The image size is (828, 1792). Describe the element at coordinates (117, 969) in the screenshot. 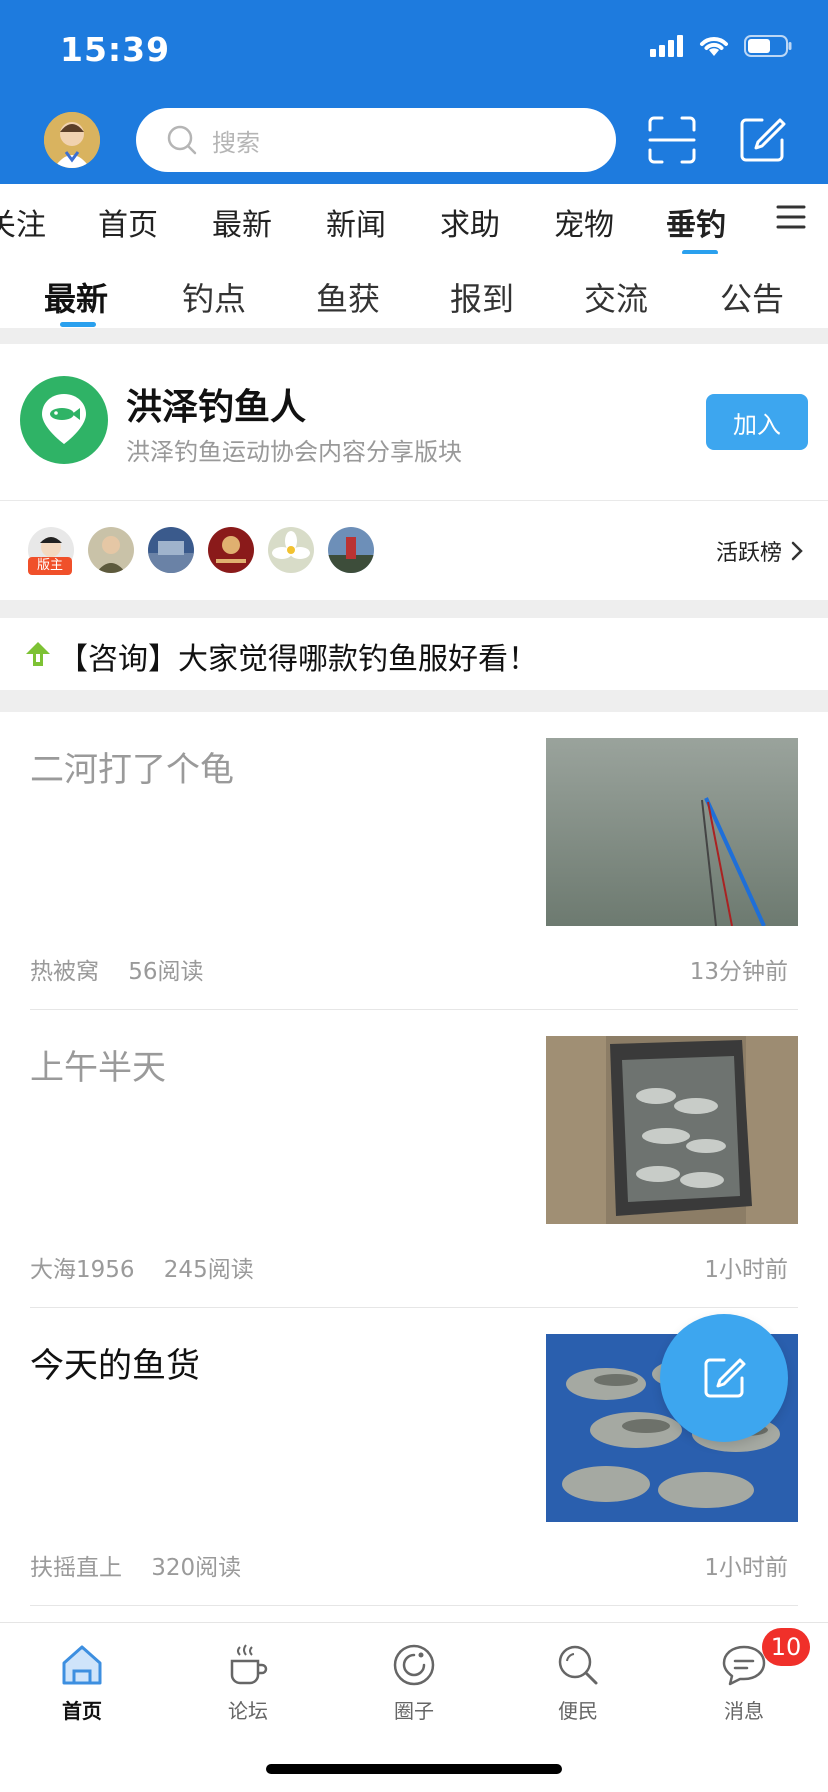

I see `post-meta: 热被窝 56阅读` at that location.